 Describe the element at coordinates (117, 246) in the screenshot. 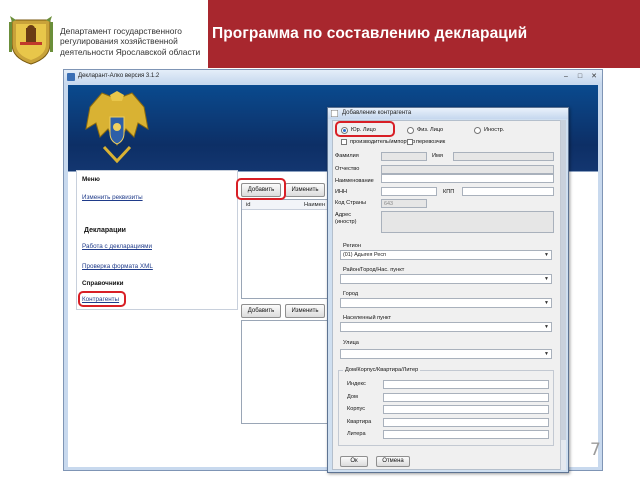

I see `menu-item-work-with-declarations: Работа с декларациями` at that location.